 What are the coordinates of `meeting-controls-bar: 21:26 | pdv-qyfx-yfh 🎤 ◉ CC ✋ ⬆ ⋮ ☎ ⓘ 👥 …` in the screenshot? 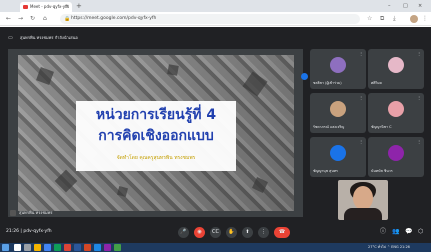 It's located at (215, 232).